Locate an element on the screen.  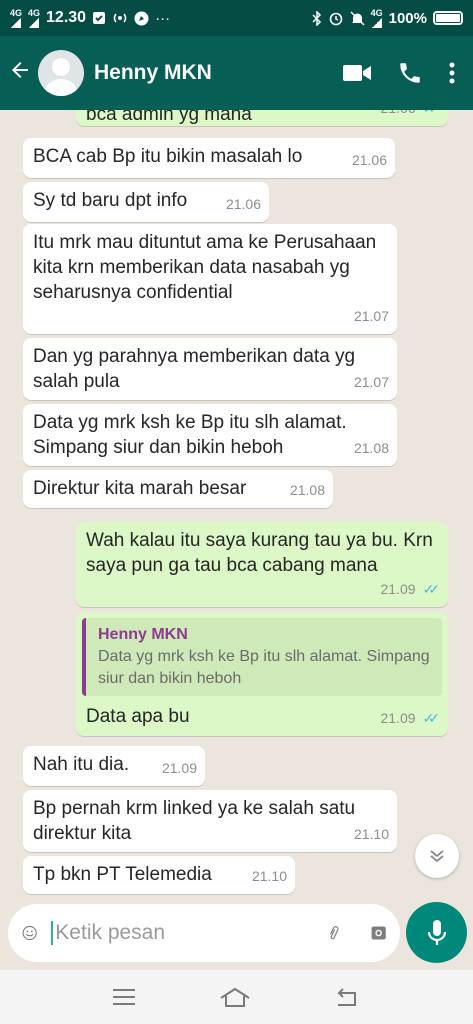
video-call-icon is located at coordinates (357, 73).